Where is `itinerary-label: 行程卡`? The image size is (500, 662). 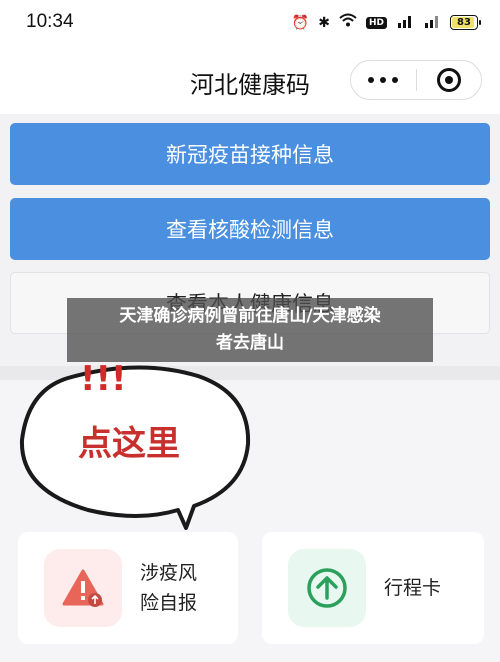 itinerary-label: 行程卡 is located at coordinates (413, 588).